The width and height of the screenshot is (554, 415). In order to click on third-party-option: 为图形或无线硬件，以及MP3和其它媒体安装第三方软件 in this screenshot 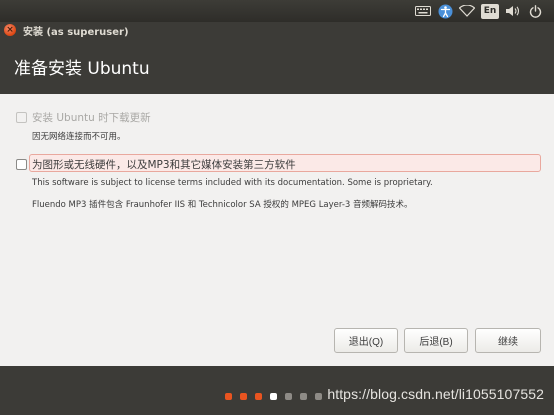, I will do `click(156, 164)`.